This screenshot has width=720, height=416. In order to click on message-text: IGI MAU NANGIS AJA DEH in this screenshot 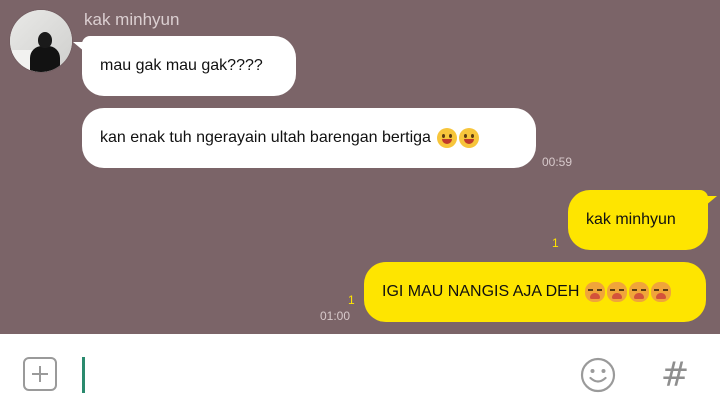, I will do `click(481, 291)`.